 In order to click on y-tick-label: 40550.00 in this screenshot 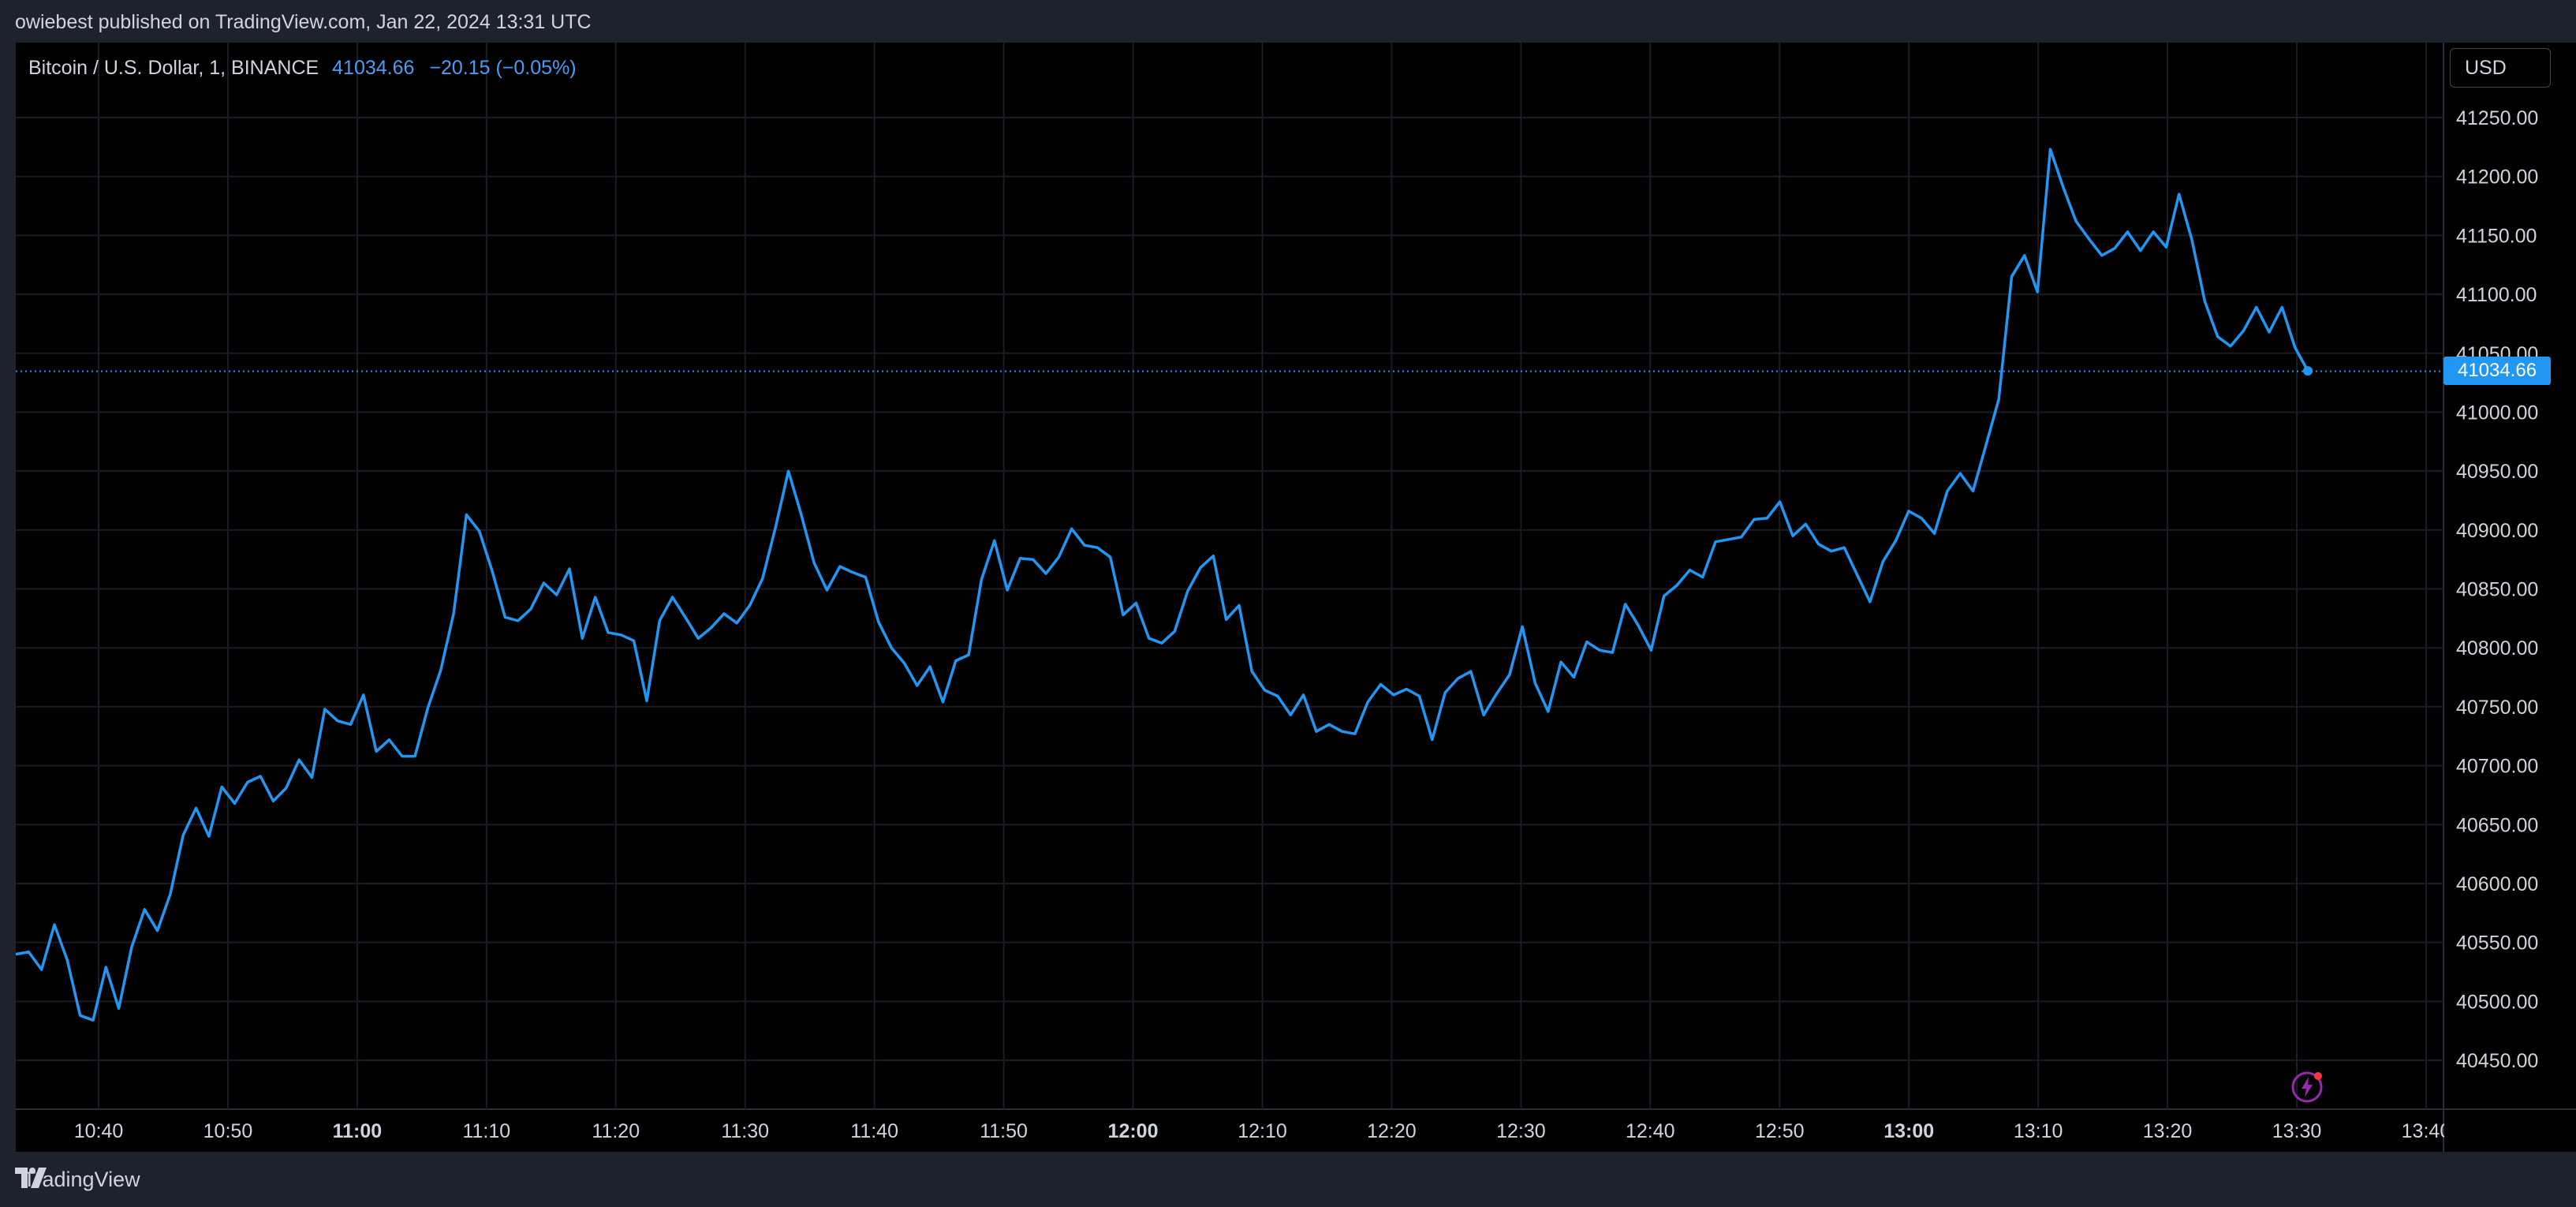, I will do `click(2497, 944)`.